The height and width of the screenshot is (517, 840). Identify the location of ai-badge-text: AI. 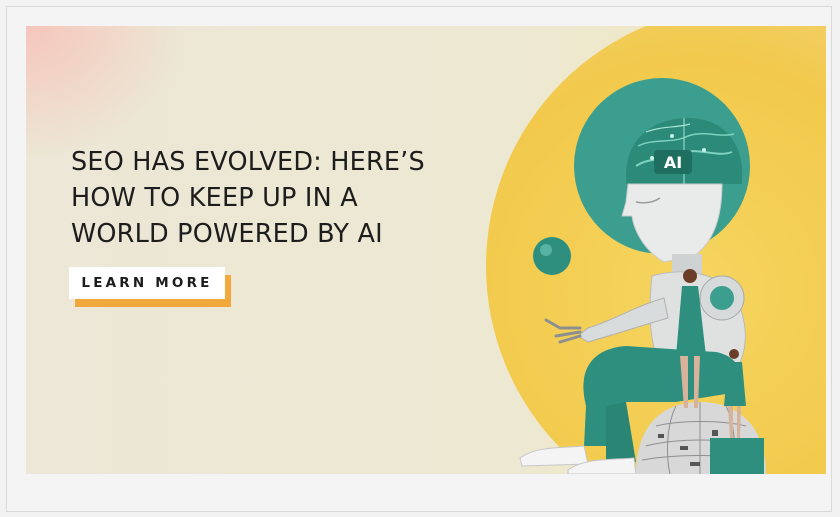
(673, 162).